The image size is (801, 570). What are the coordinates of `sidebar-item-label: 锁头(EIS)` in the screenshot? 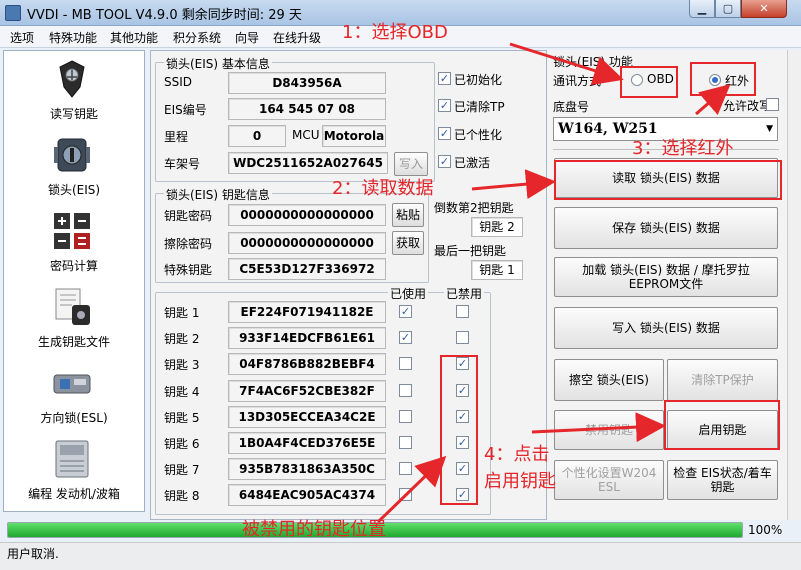 It's located at (74, 190).